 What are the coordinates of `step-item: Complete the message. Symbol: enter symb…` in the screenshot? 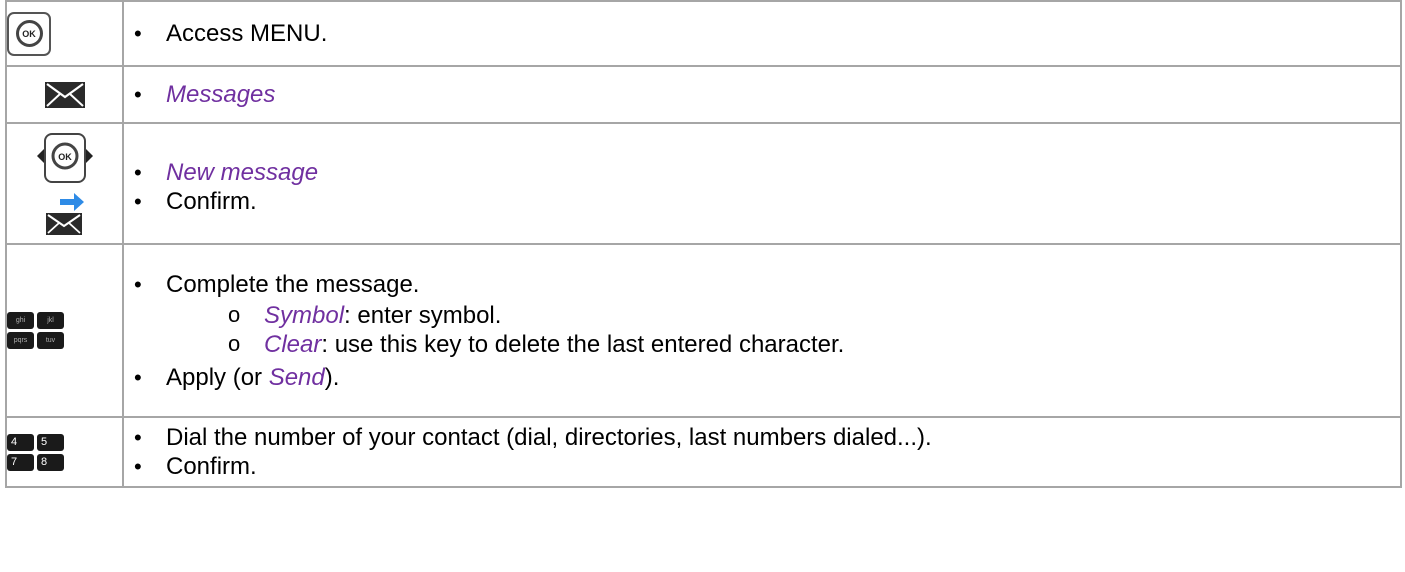 It's located at (762, 314).